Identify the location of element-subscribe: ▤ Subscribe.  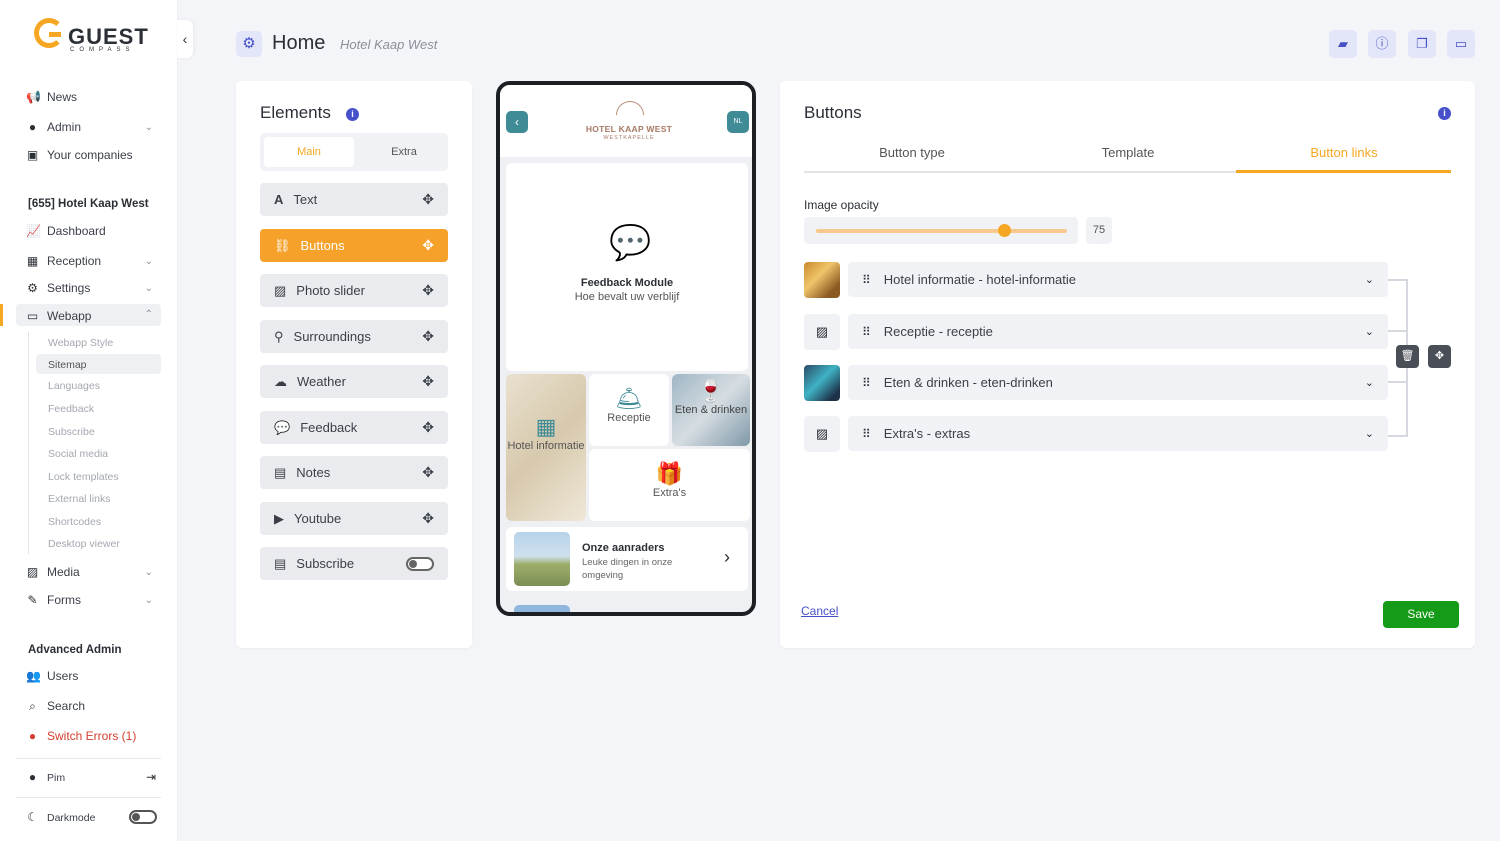
(354, 563).